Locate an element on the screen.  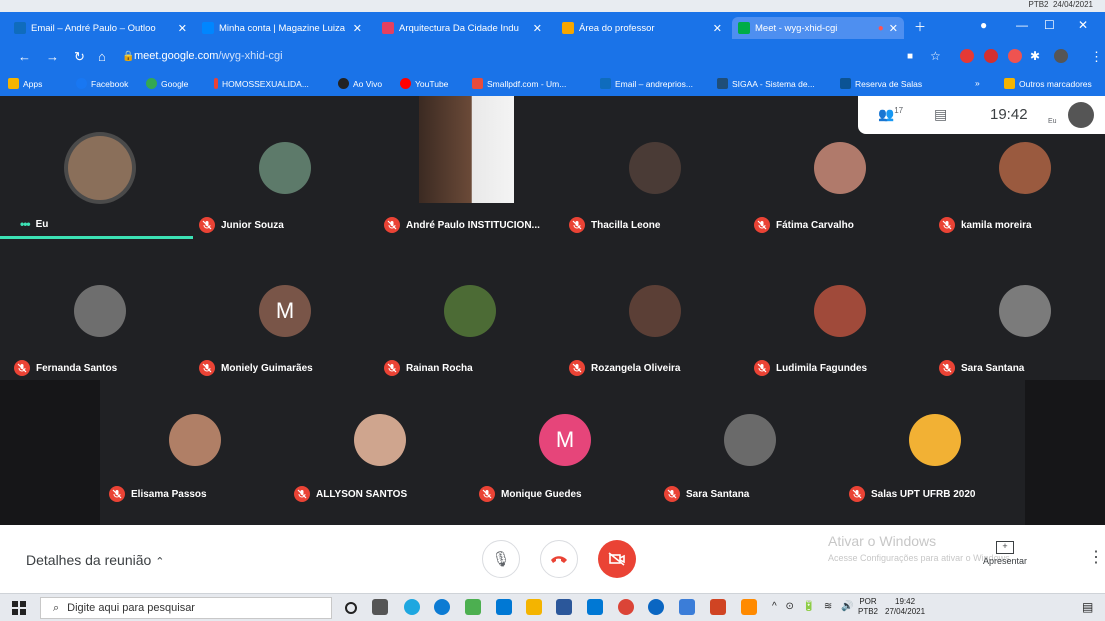
system-tray-icons: ^ ⊙ 🔋 ≋ 🔊 is located at coordinates (814, 606).